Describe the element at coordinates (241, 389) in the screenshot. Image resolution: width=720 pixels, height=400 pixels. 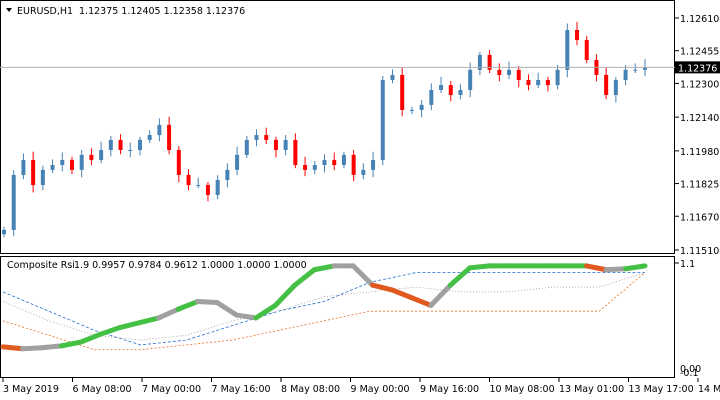
I see `time-label: 7 May 16:00` at that location.